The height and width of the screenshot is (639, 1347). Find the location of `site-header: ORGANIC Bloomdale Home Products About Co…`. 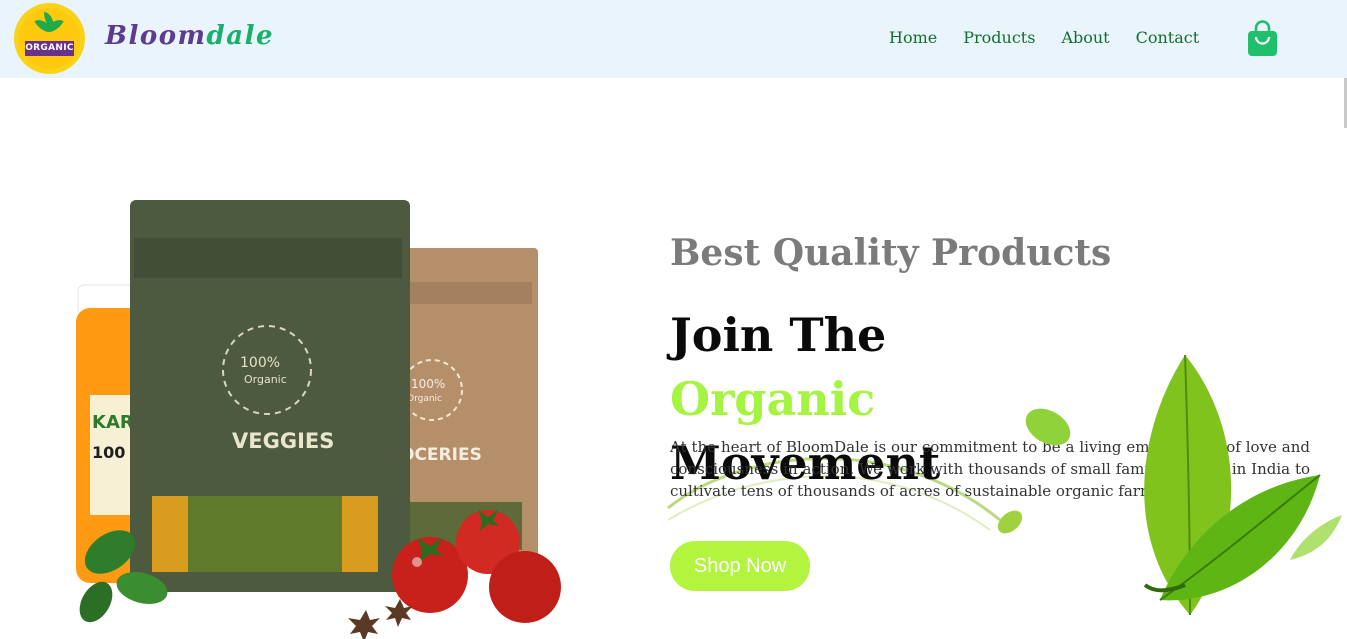

site-header: ORGANIC Bloomdale Home Products About Co… is located at coordinates (673, 39).